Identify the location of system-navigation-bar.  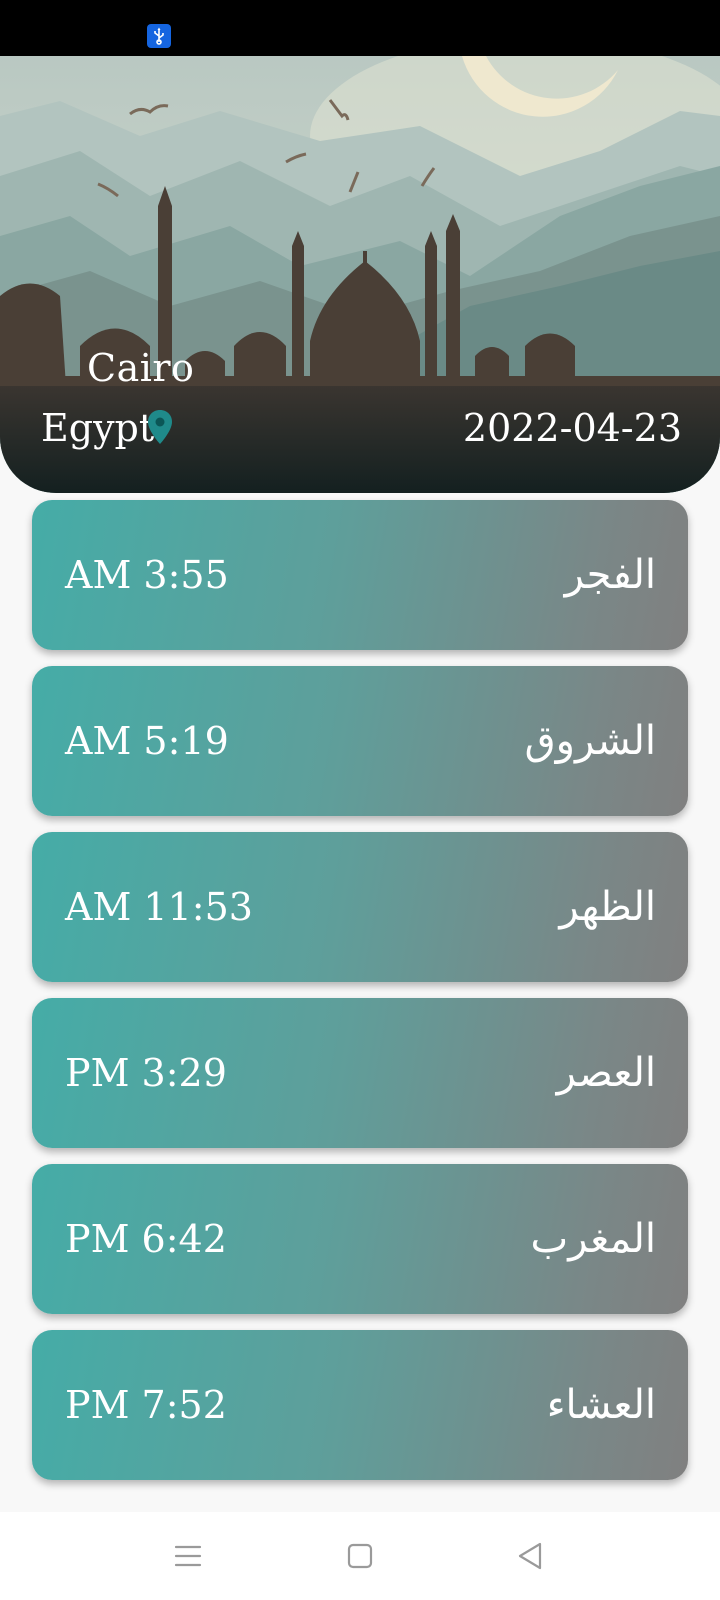
(360, 1556).